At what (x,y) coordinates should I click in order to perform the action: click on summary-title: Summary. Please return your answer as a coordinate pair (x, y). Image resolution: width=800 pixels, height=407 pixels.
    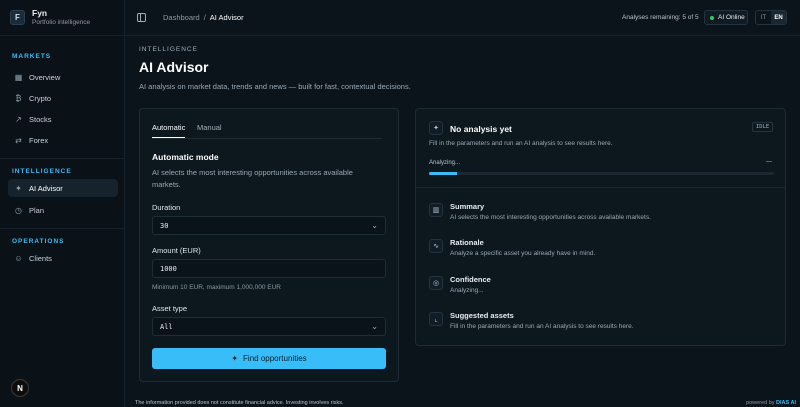
    Looking at the image, I should click on (467, 206).